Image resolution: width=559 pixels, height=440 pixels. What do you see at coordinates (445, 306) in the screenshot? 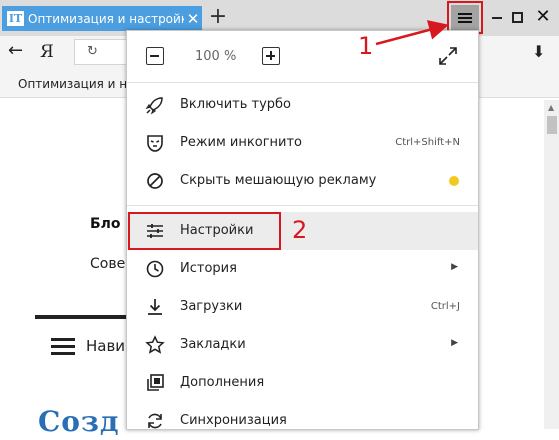
I see `menu-item-shortcut: Ctrl+J` at bounding box center [445, 306].